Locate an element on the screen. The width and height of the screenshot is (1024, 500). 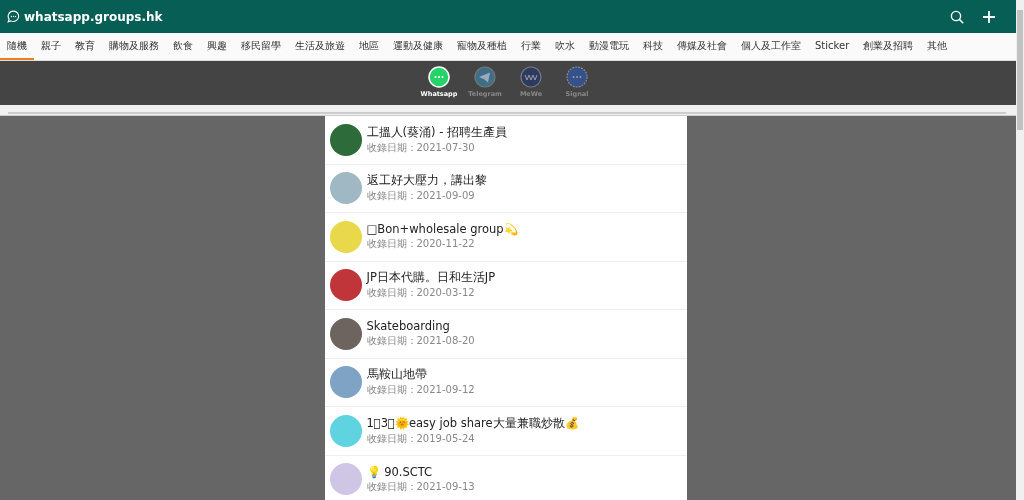
added-date: 收錄日期：2021-08-20 is located at coordinates (420, 341).